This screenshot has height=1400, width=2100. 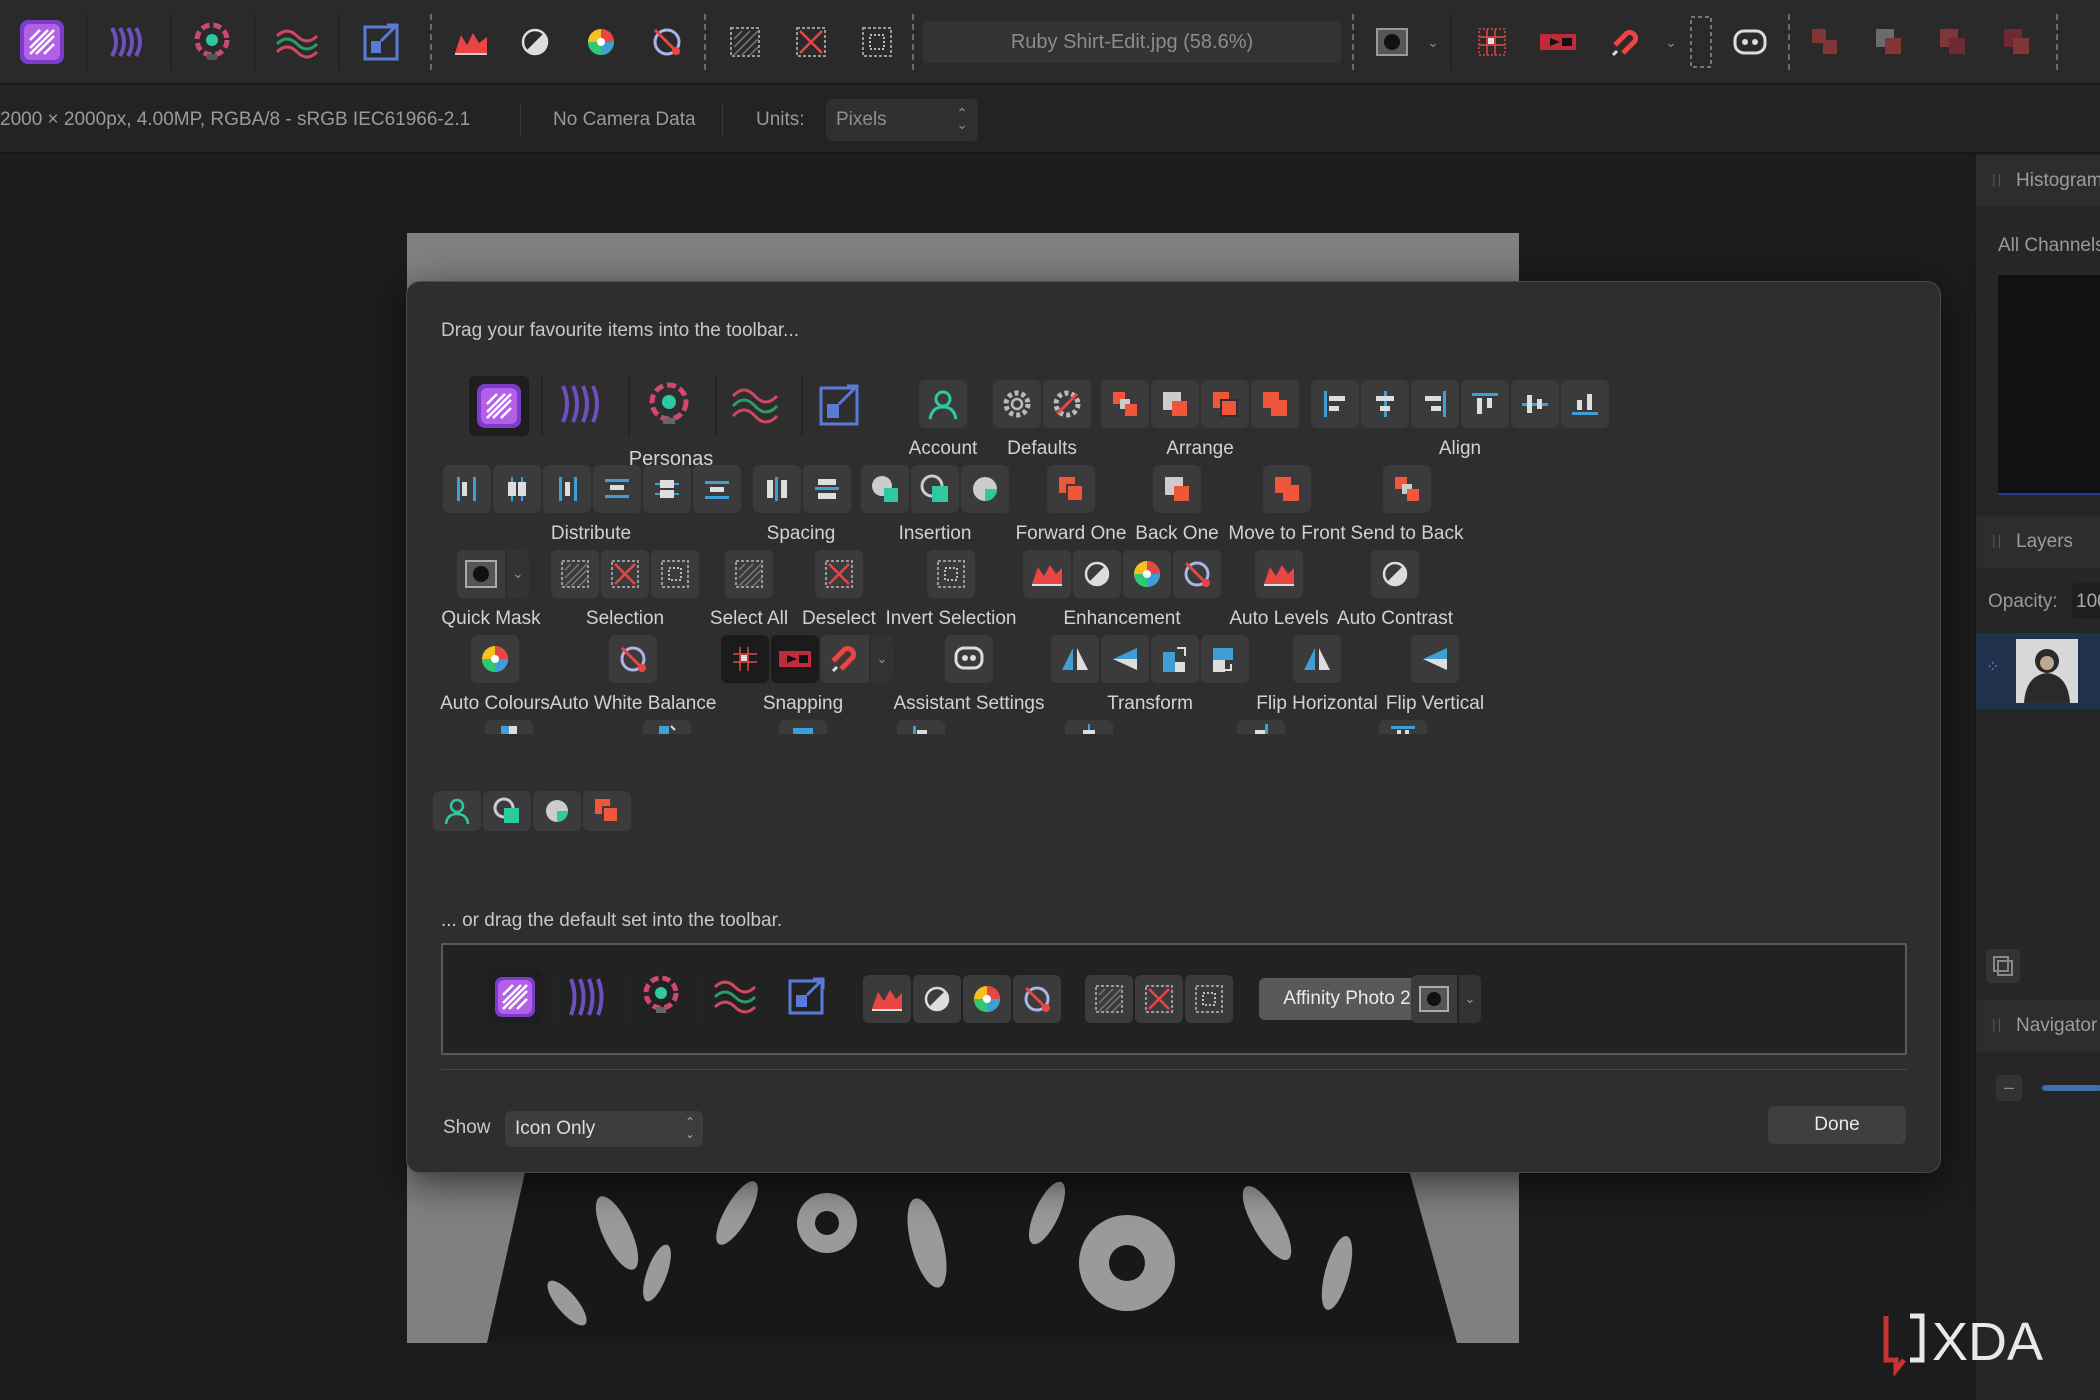 I want to click on align-centre-item, so click(x=1385, y=404).